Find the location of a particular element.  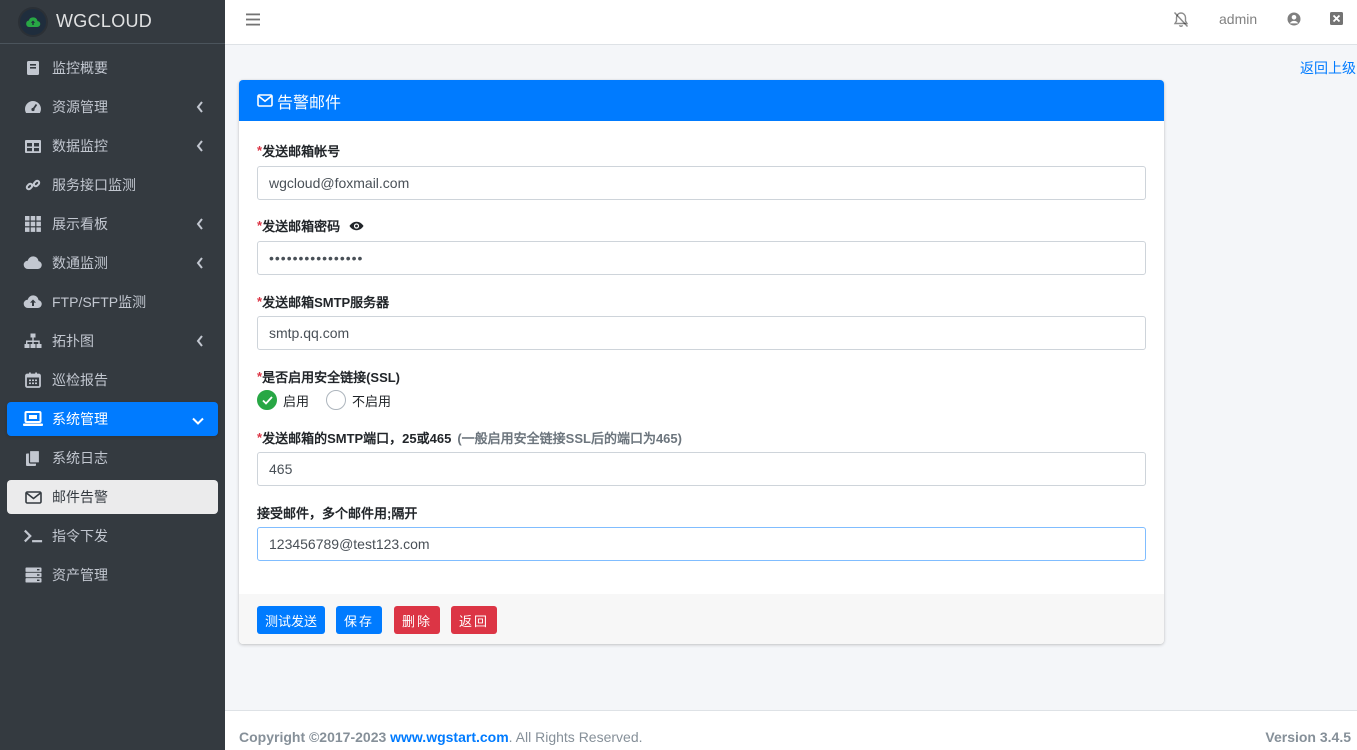

book-icon is located at coordinates (33, 68).